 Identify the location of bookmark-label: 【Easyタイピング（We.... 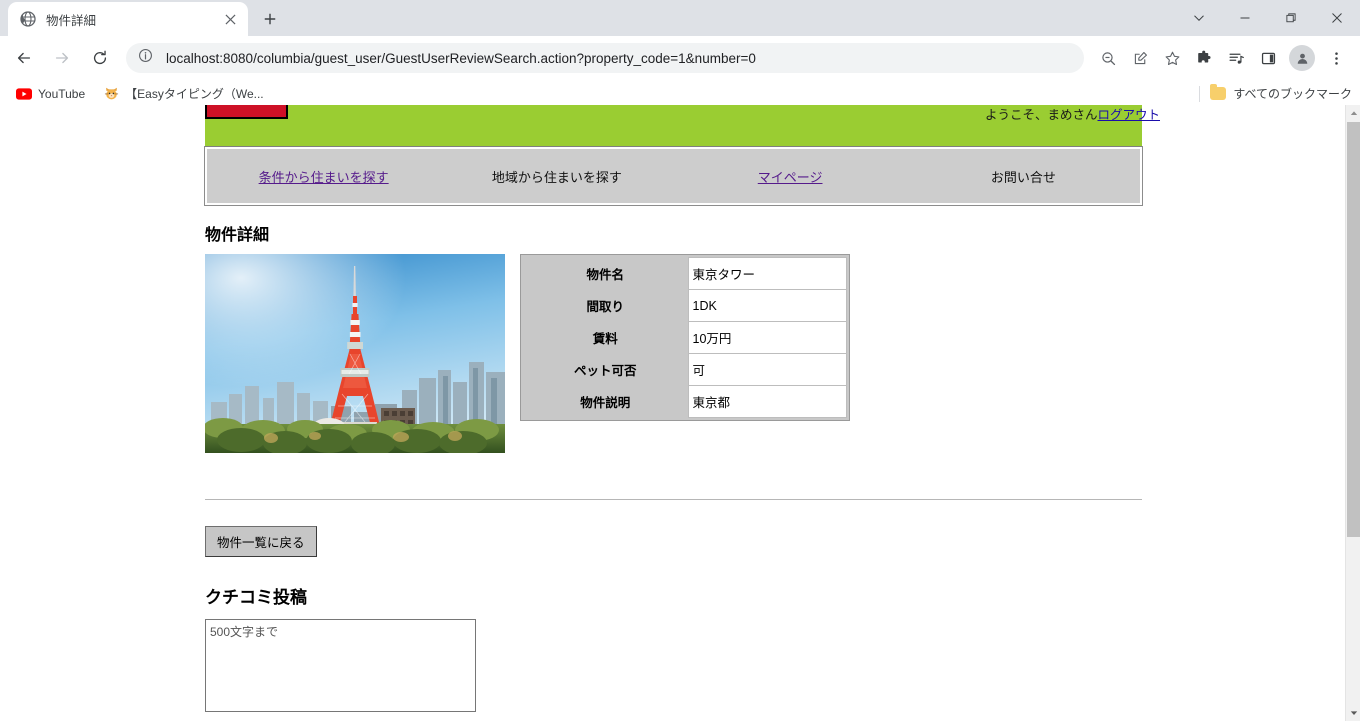
(194, 94).